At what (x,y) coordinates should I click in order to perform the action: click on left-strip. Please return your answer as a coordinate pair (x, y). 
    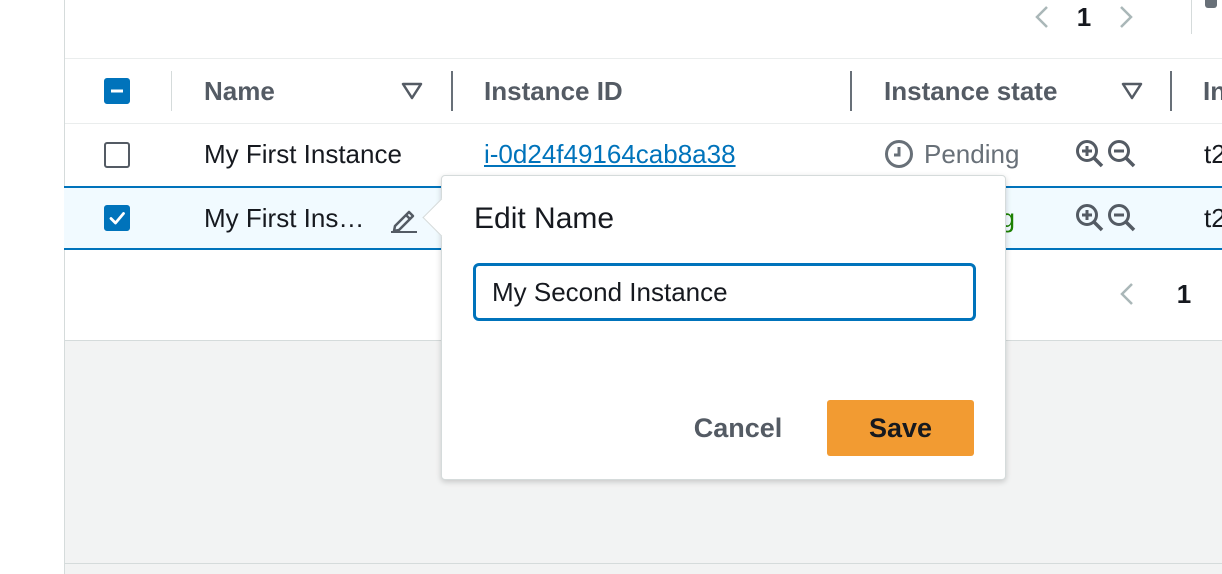
    Looking at the image, I should click on (32, 287).